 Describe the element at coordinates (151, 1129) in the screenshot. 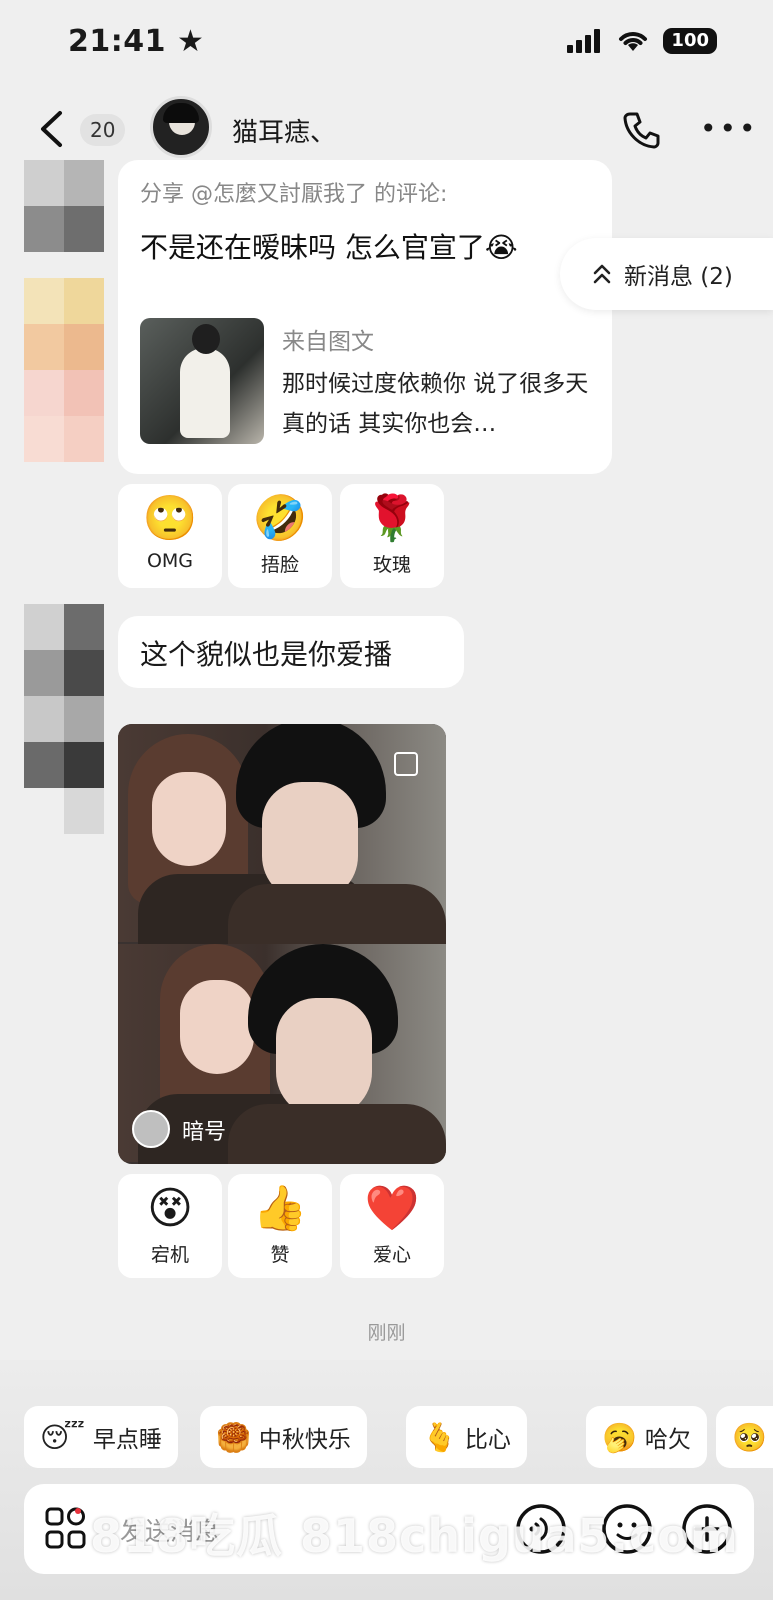

I see `code-avatar-icon` at that location.